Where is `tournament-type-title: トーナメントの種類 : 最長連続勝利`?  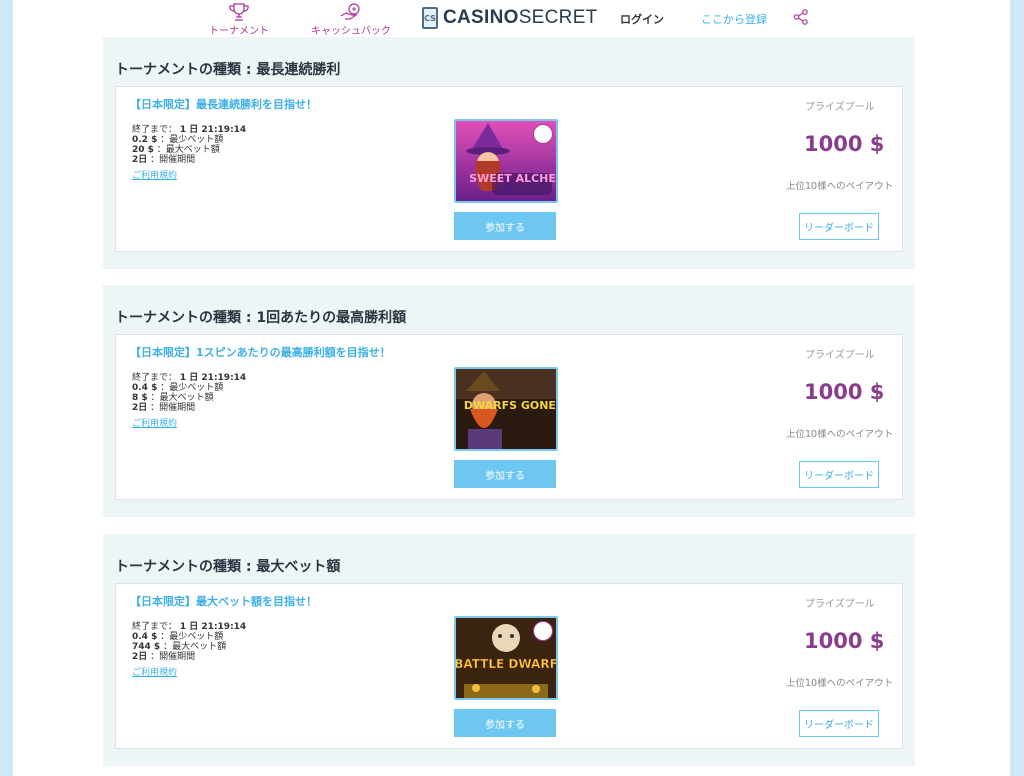 tournament-type-title: トーナメントの種類 : 最長連続勝利 is located at coordinates (228, 70).